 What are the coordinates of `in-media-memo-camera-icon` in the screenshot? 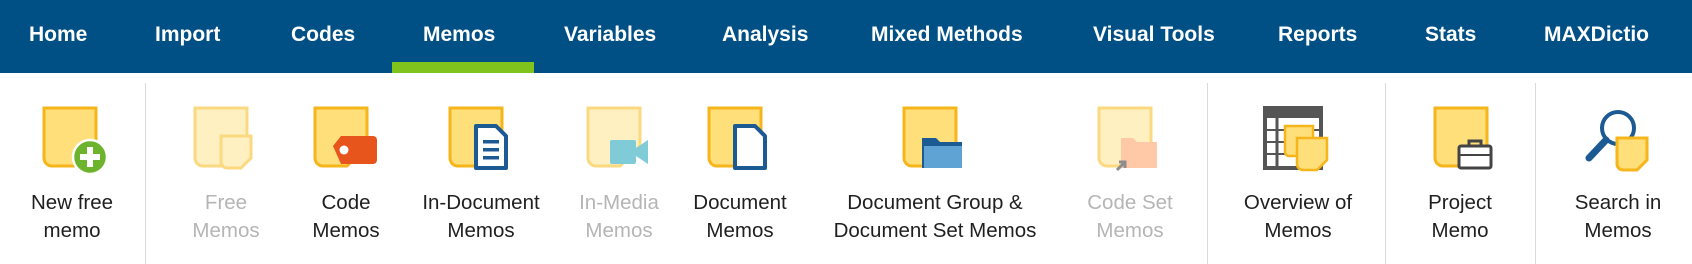 It's located at (617, 137).